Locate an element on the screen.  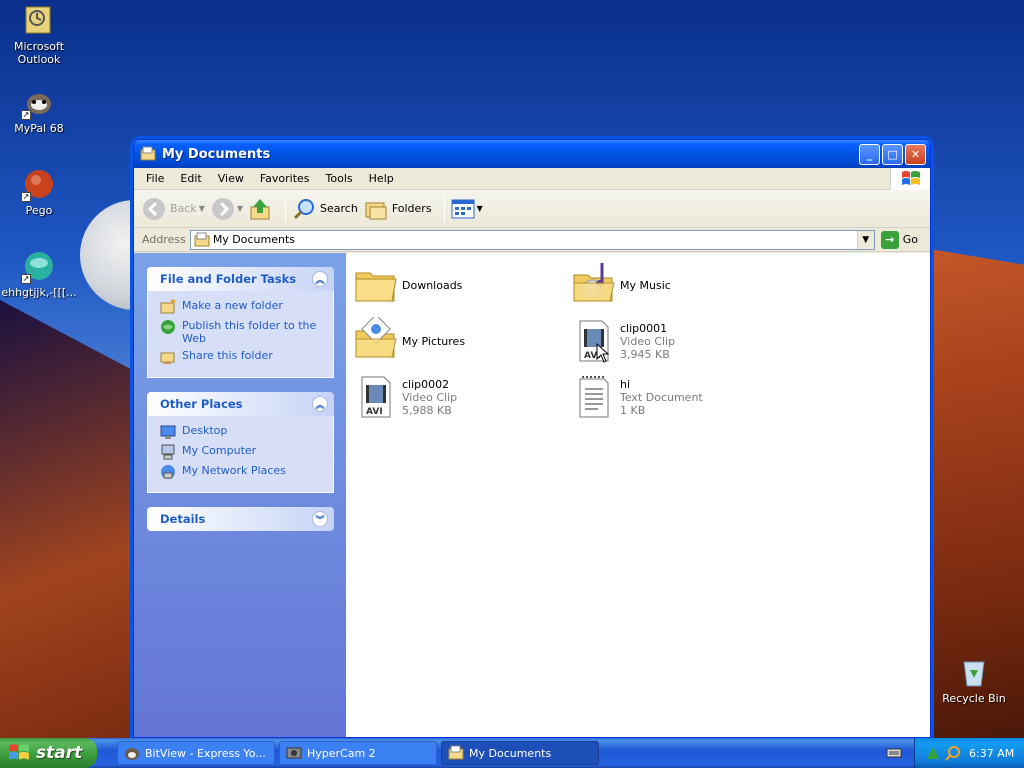
task-share-folder: Share this folder is located at coordinates (242, 357).